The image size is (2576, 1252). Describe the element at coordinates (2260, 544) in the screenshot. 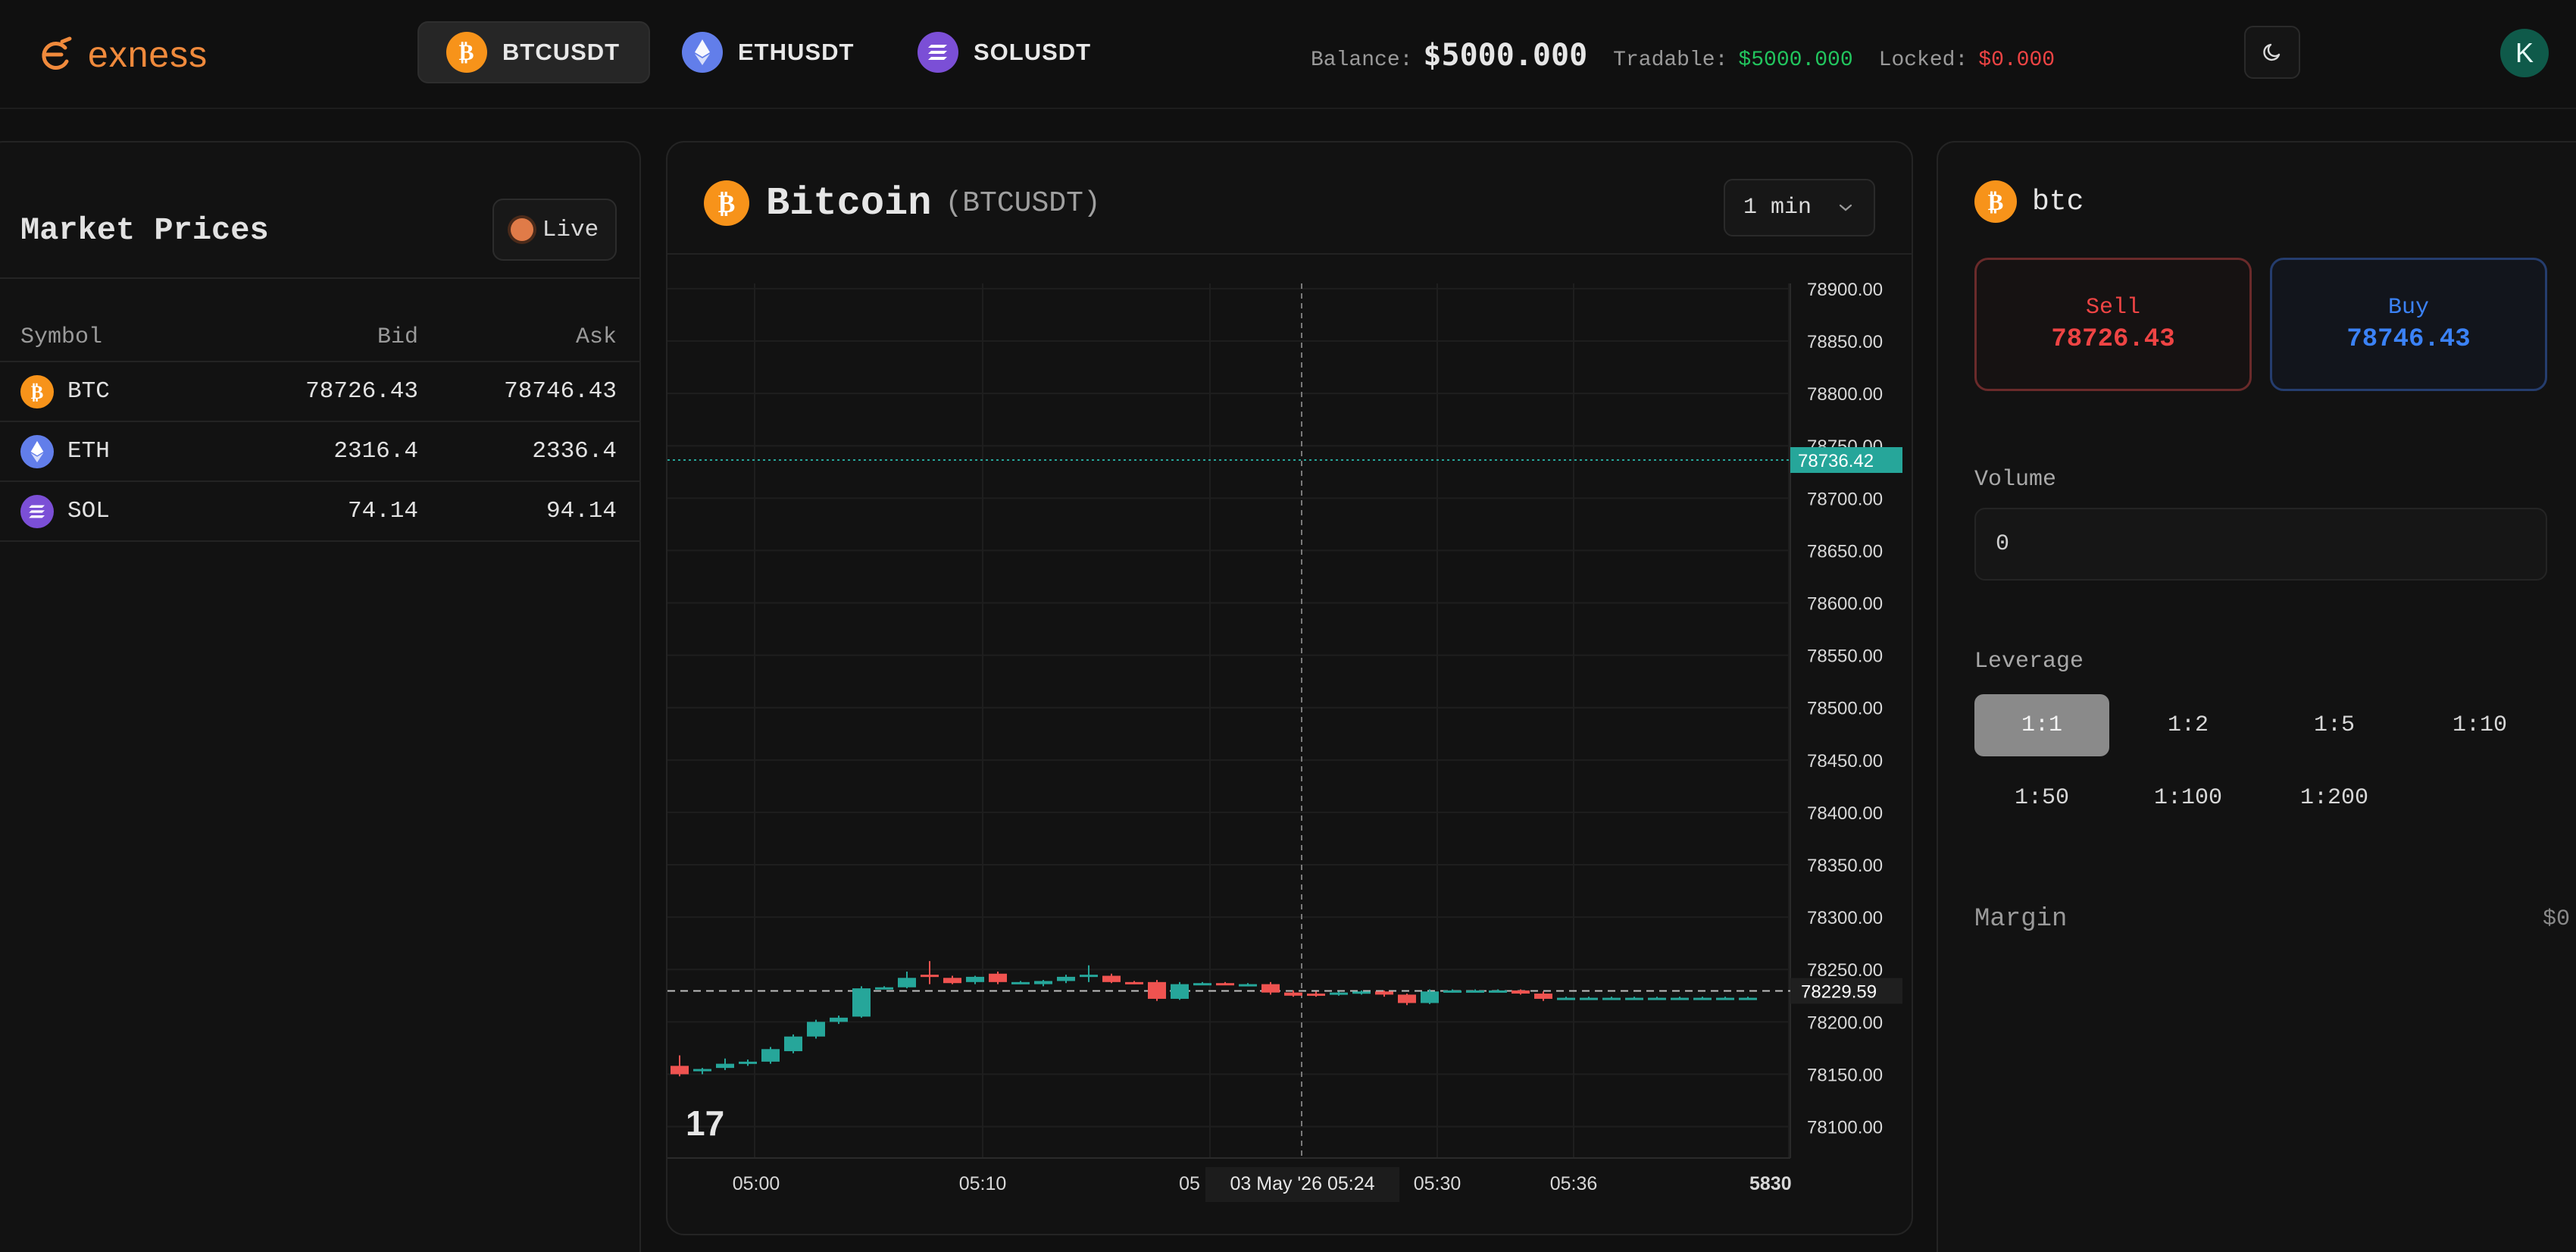

I see `volume-input` at that location.